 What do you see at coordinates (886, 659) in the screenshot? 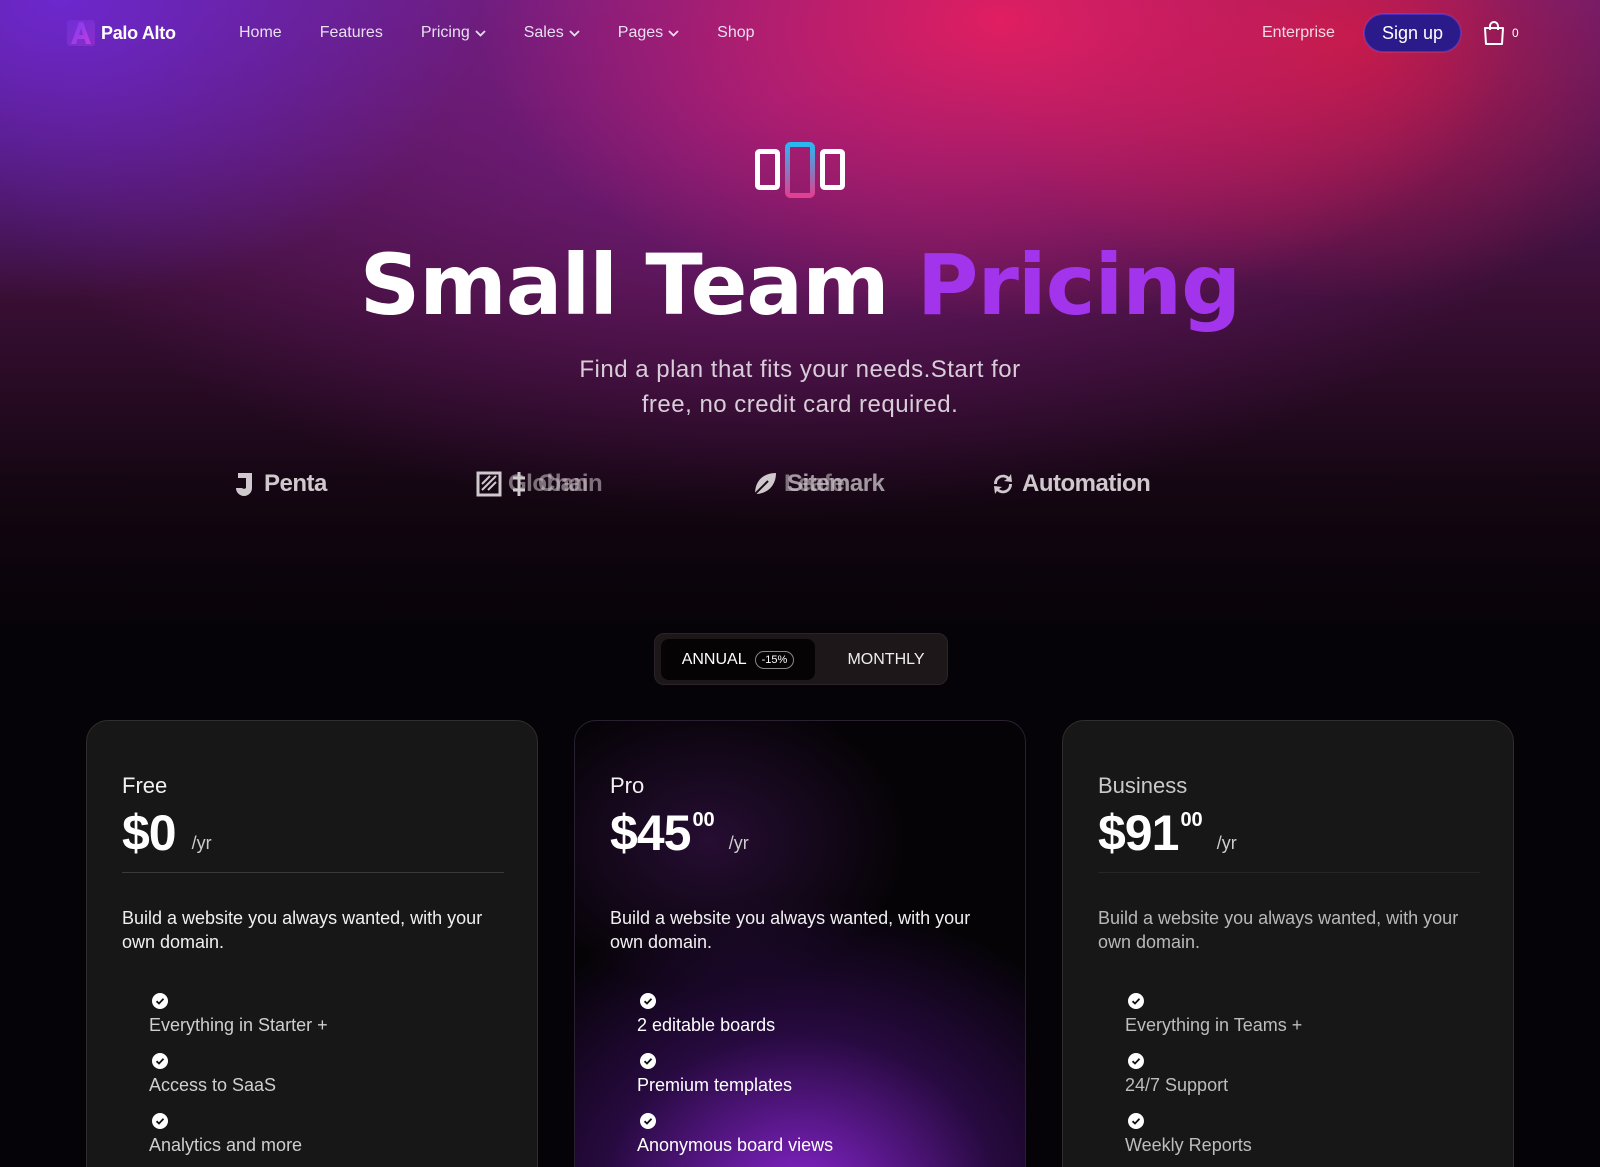
I see `monthly-option: MONTHLY` at bounding box center [886, 659].